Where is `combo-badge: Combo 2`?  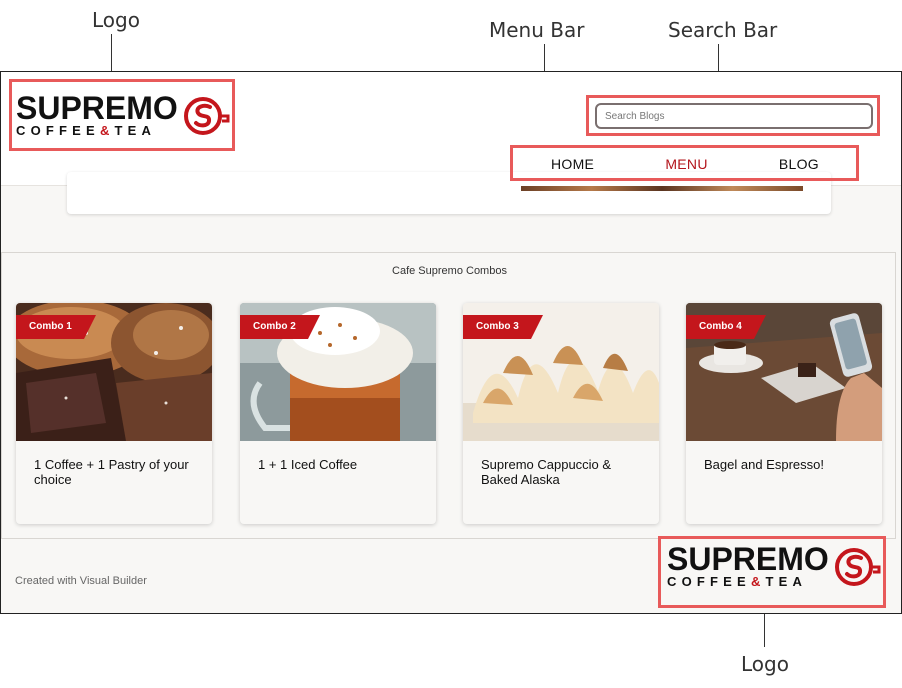
combo-badge: Combo 2 is located at coordinates (280, 327).